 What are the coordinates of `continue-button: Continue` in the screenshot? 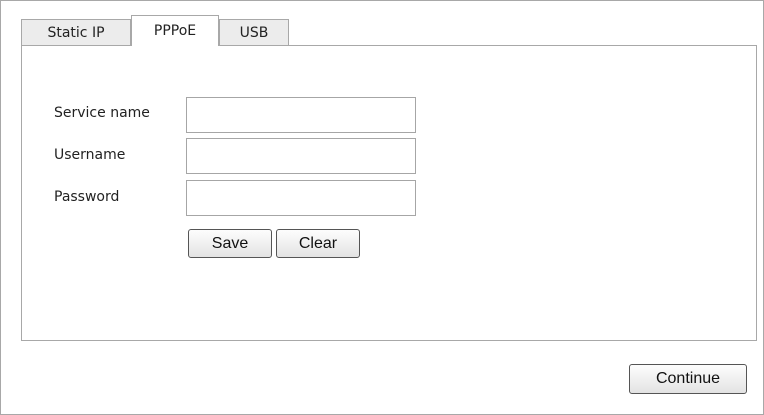 It's located at (688, 379).